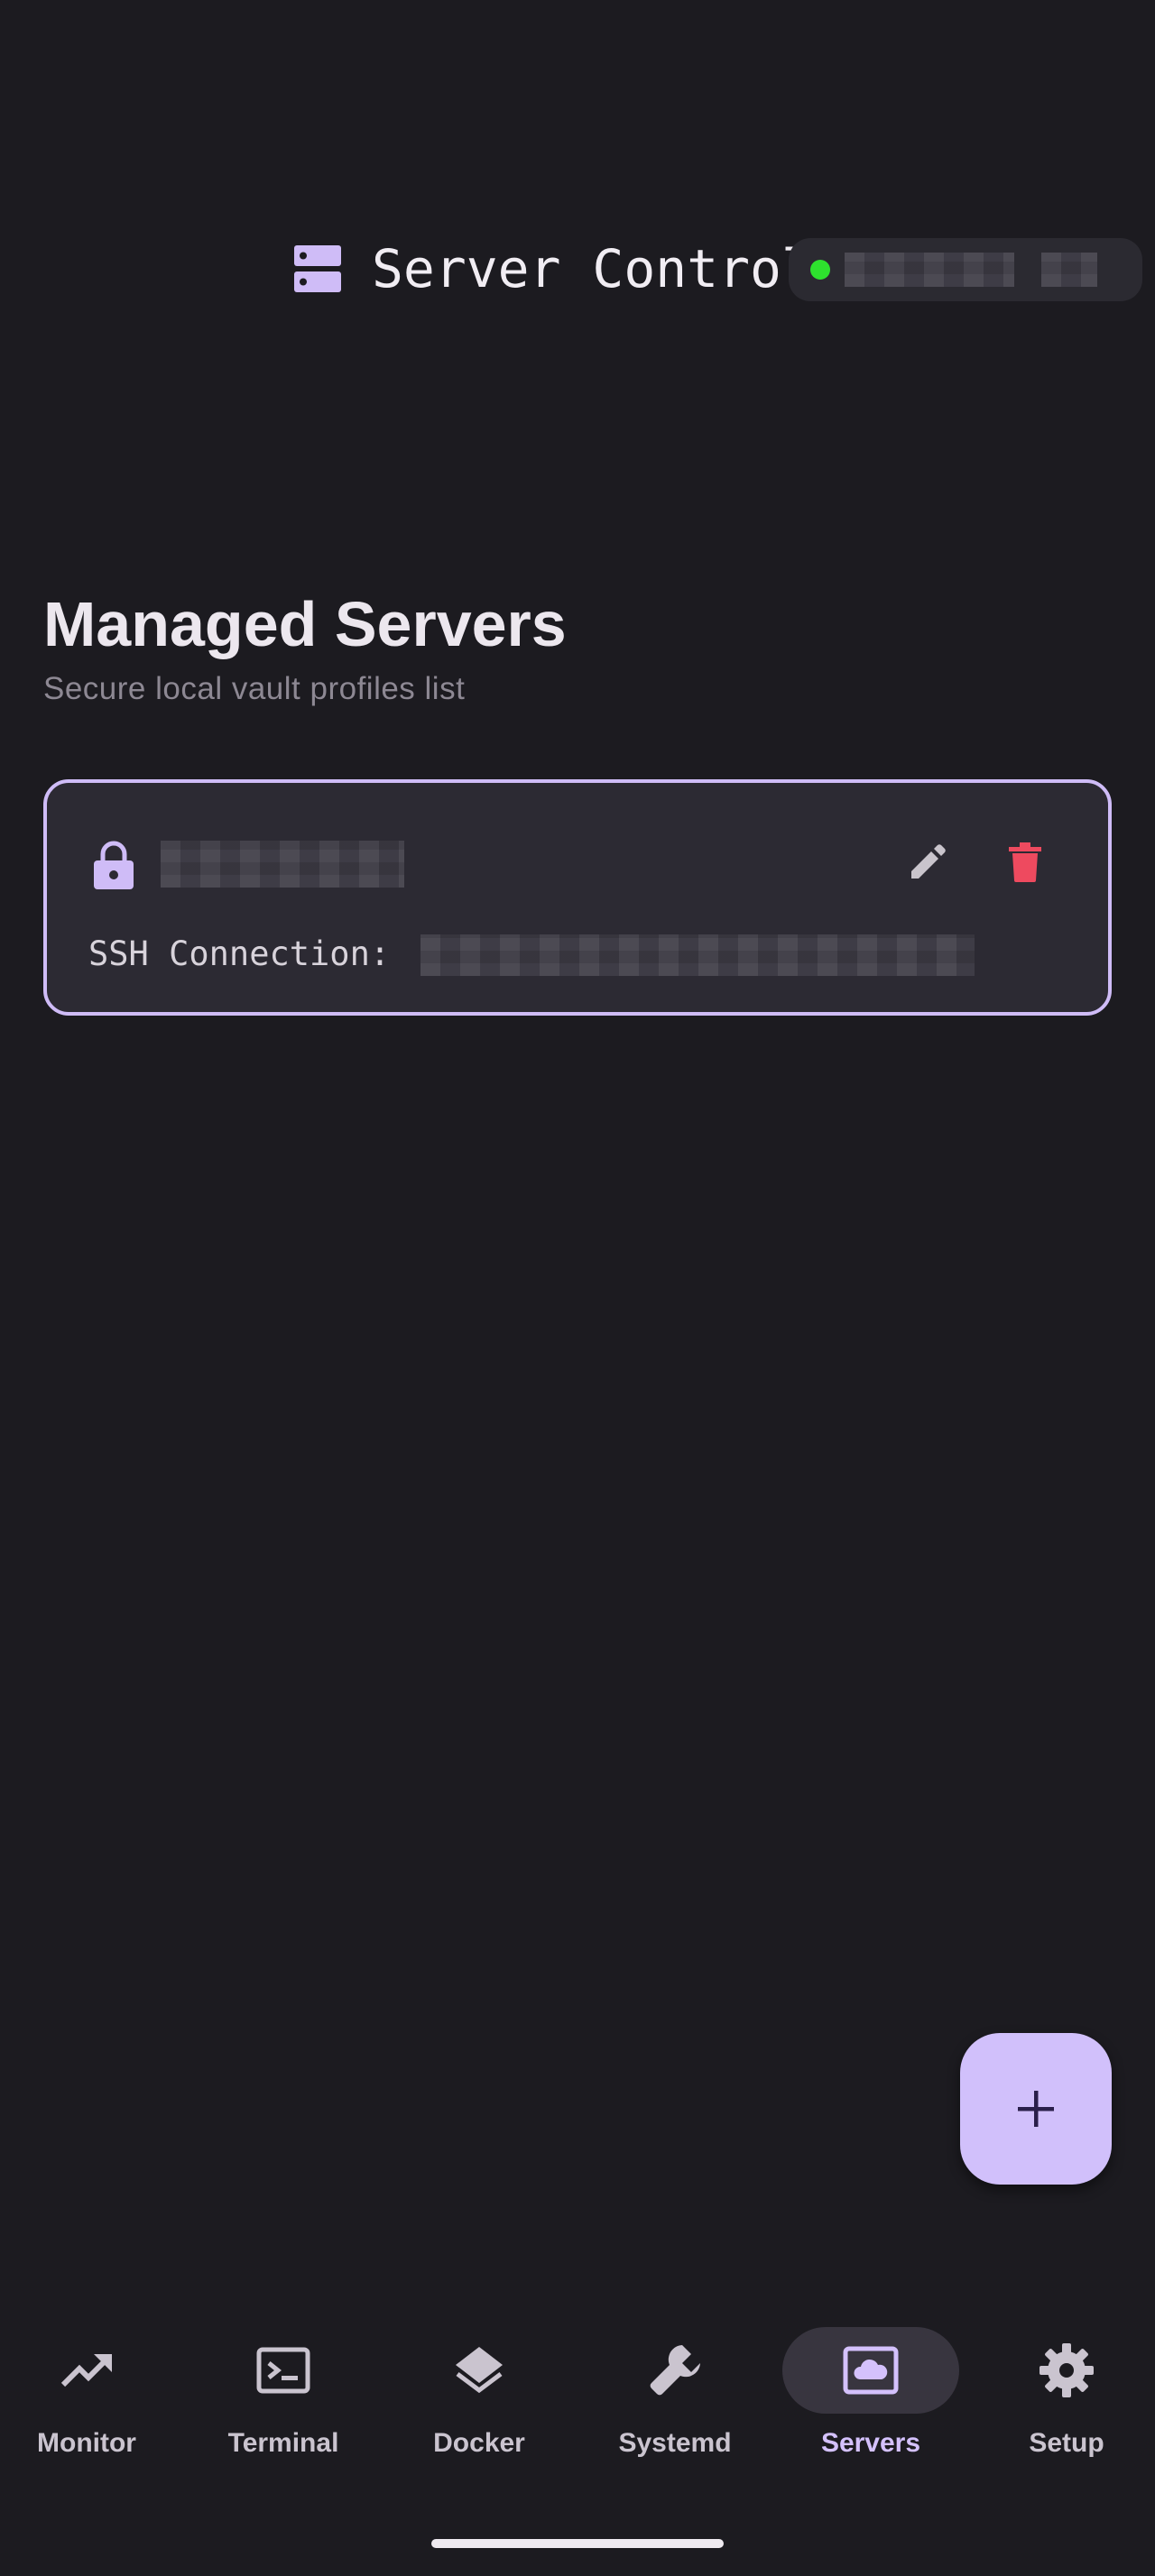 The width and height of the screenshot is (1155, 2576). I want to click on wrench-icon, so click(675, 2370).